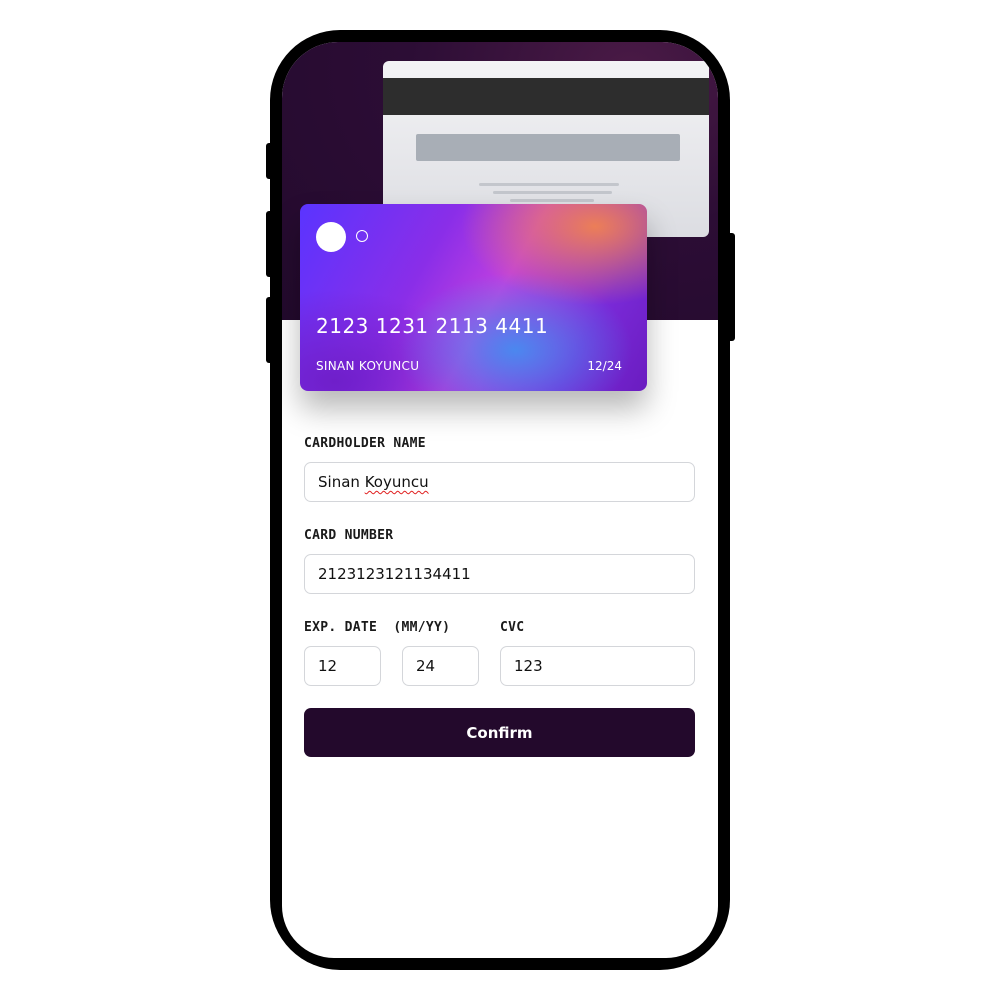 The width and height of the screenshot is (1000, 1000). What do you see at coordinates (377, 627) in the screenshot?
I see `exp-date-label: EXP. DATE (MM/YY)` at bounding box center [377, 627].